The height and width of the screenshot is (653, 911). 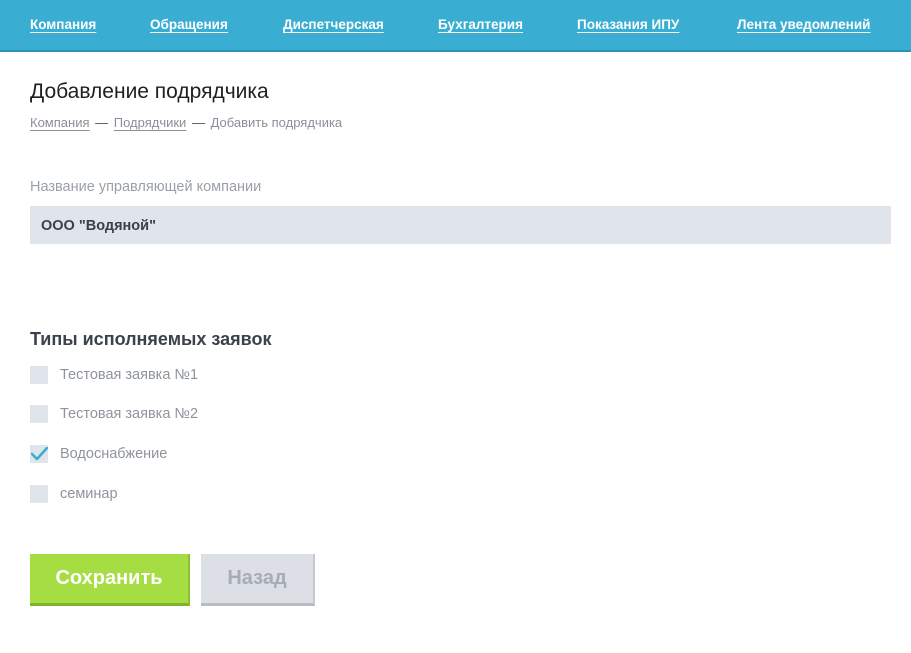 I want to click on request-type-option: Тестовая заявка №1, so click(x=114, y=375).